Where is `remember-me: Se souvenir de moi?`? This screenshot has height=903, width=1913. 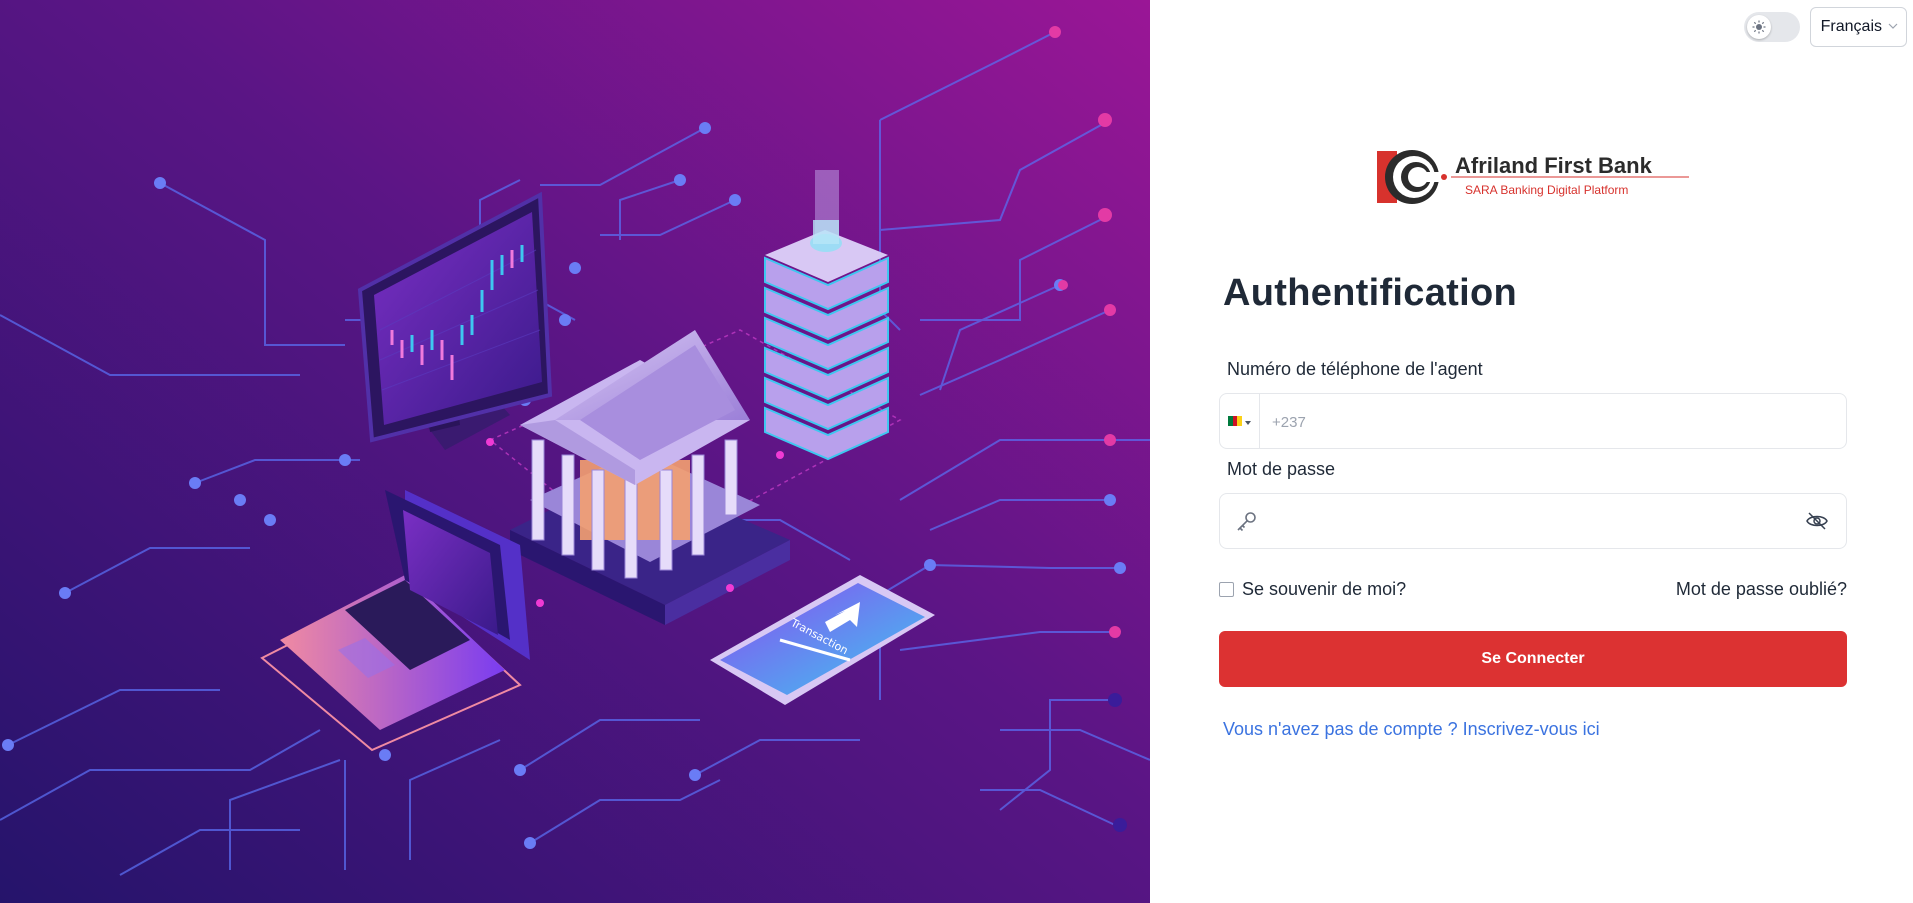 remember-me: Se souvenir de moi? is located at coordinates (1312, 589).